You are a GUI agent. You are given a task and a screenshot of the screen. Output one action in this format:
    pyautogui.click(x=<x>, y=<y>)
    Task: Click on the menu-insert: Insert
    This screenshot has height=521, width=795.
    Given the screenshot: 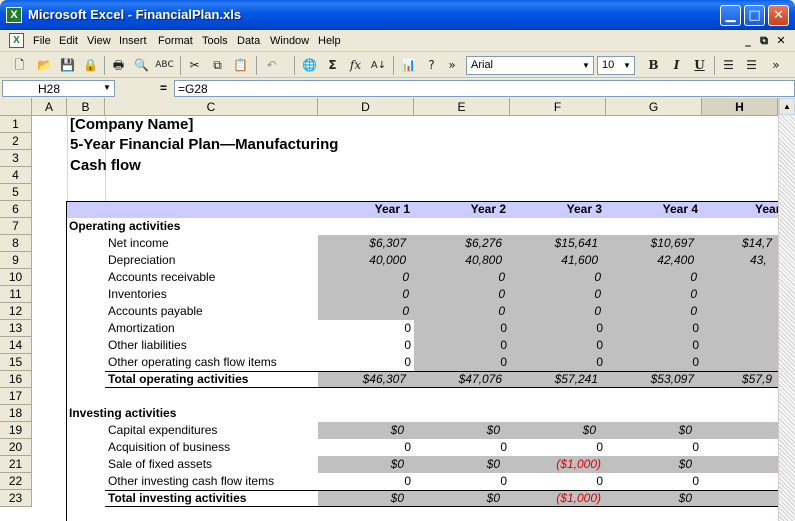 What is the action you would take?
    pyautogui.click(x=133, y=41)
    